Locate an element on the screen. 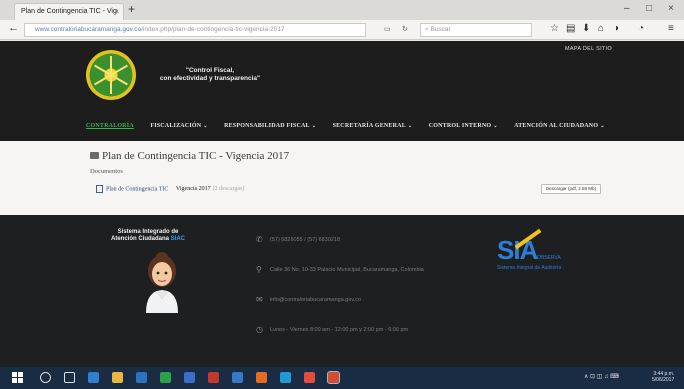 Image resolution: width=684 pixels, height=389 pixels. close-tab-icon: × is located at coordinates (116, 12).